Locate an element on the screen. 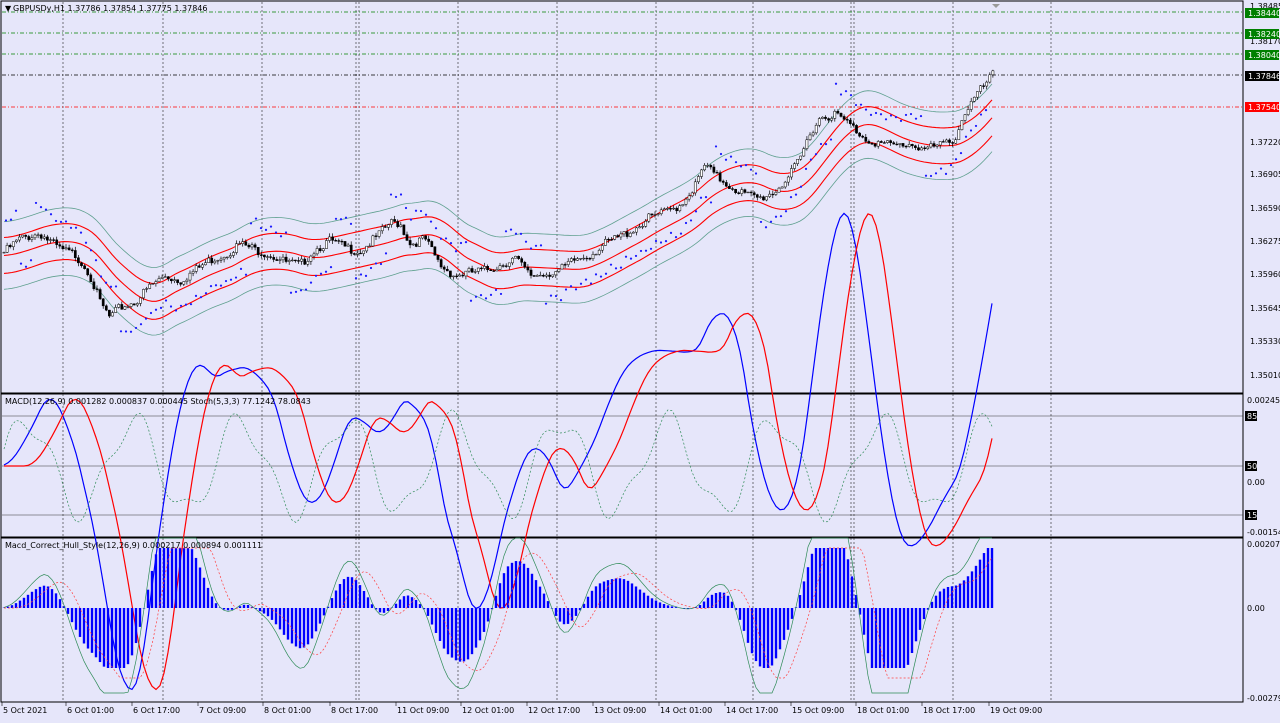 The height and width of the screenshot is (723, 1280). time-label: 5 Oct 2021 is located at coordinates (25, 710).